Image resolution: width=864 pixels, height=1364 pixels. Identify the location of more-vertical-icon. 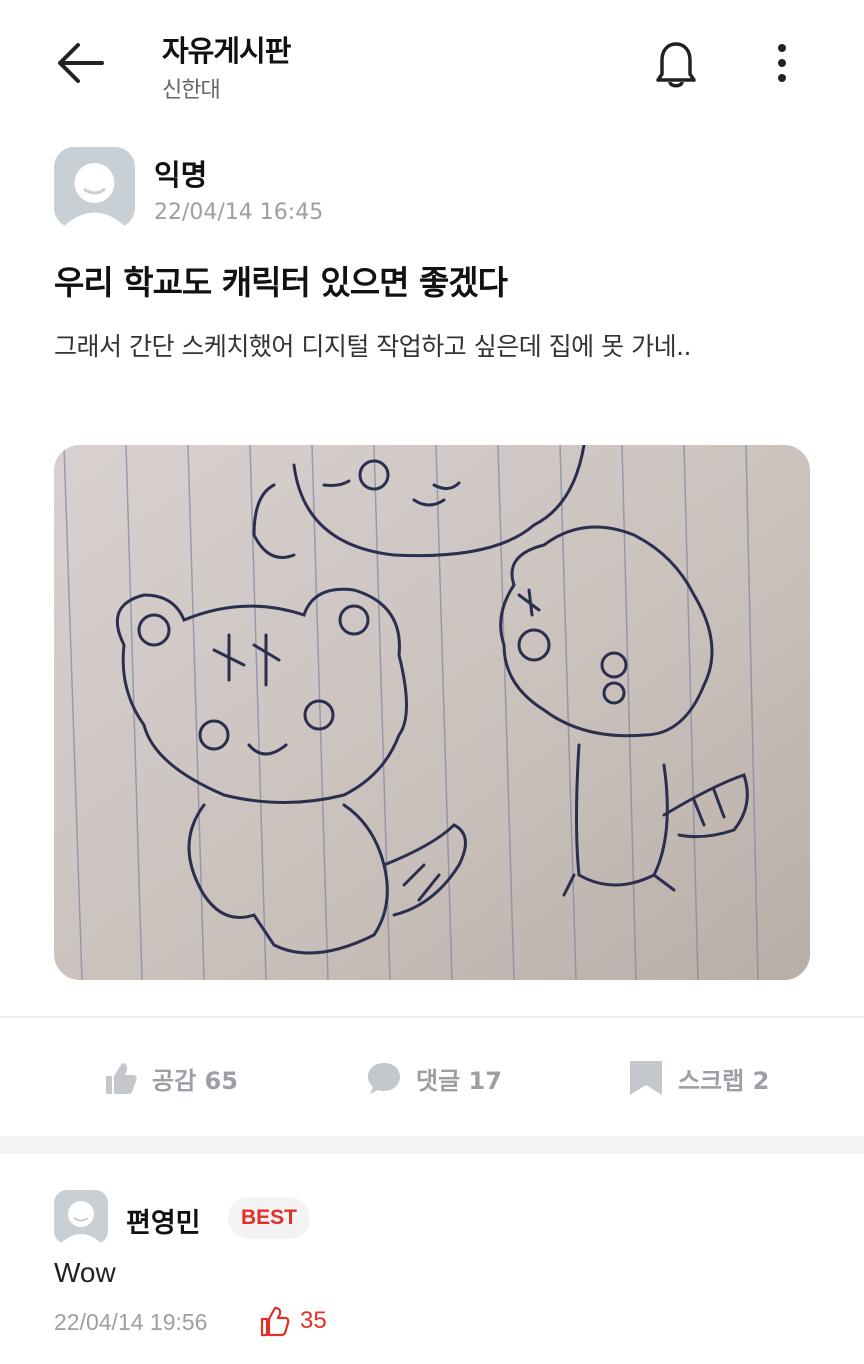
(782, 63).